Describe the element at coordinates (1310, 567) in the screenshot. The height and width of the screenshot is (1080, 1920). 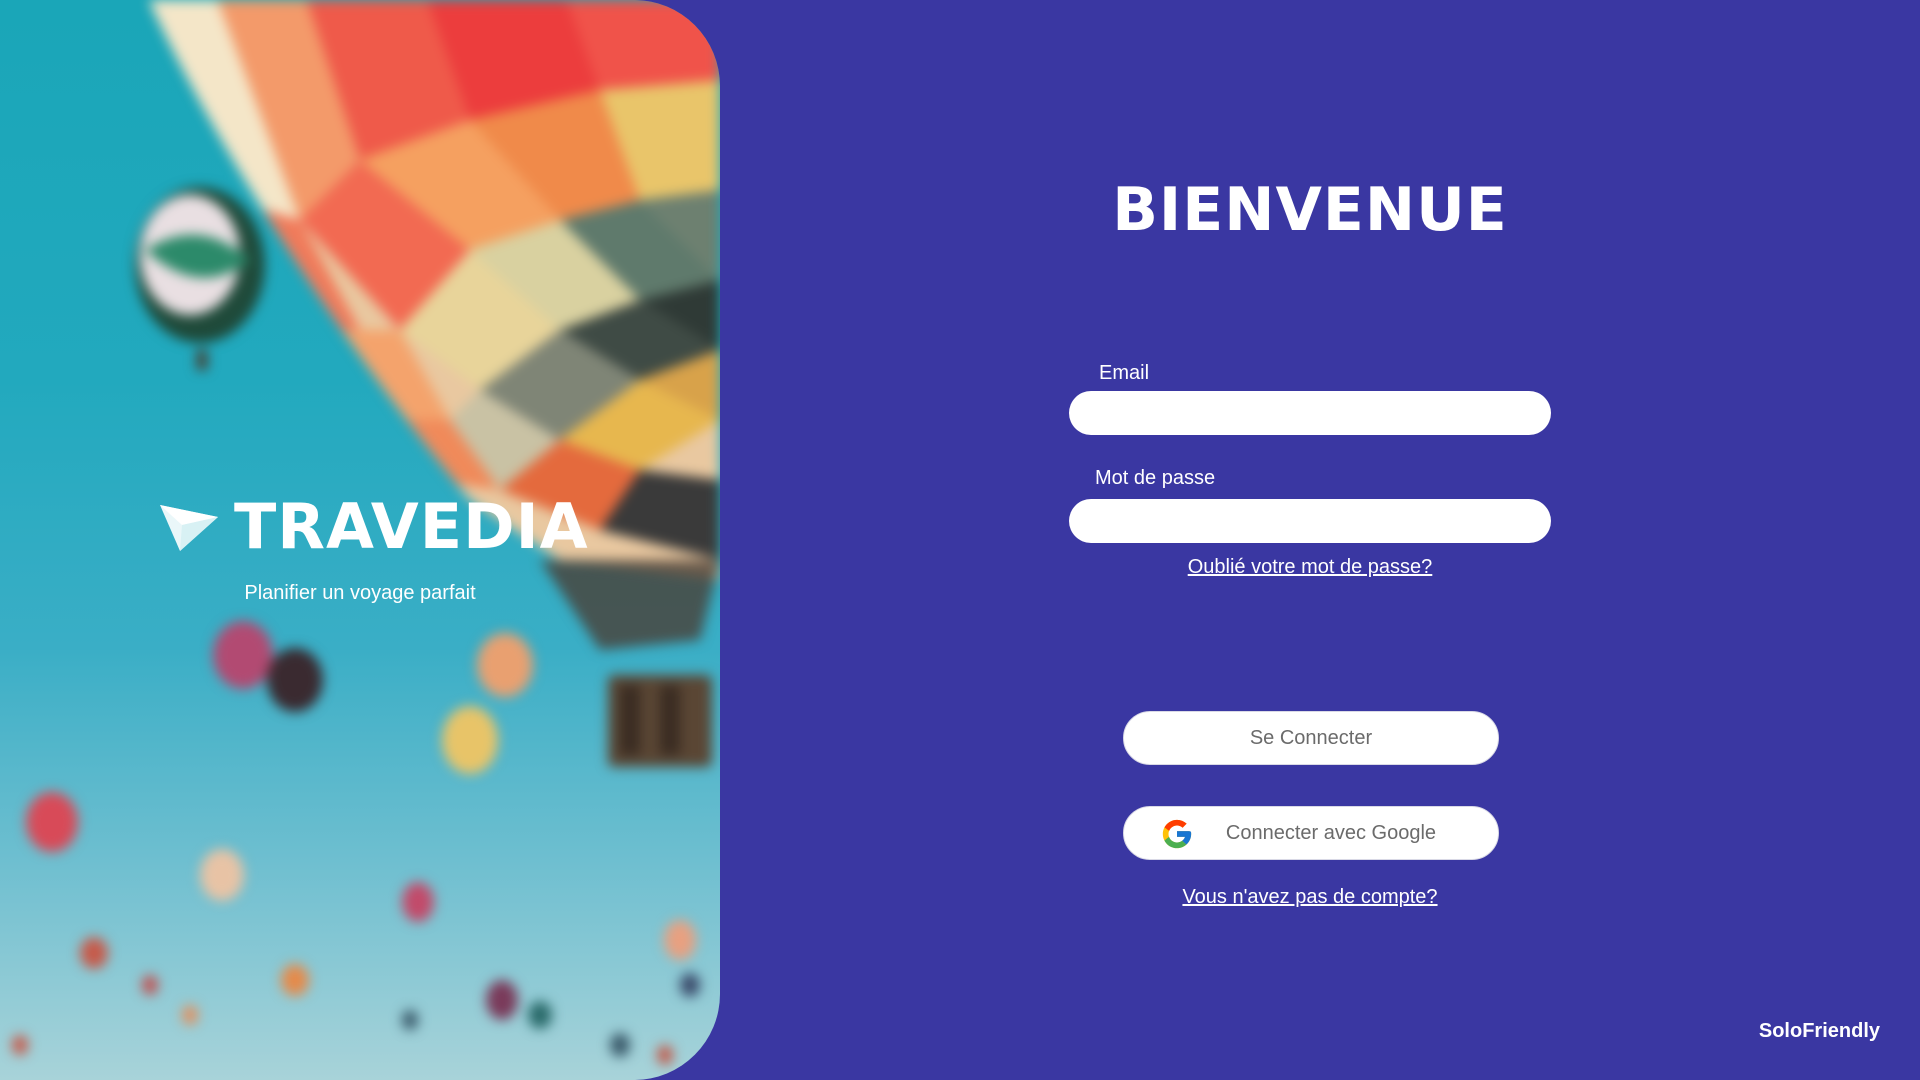
I see `forgot-password-link: Oublié votre mot de passe?` at that location.